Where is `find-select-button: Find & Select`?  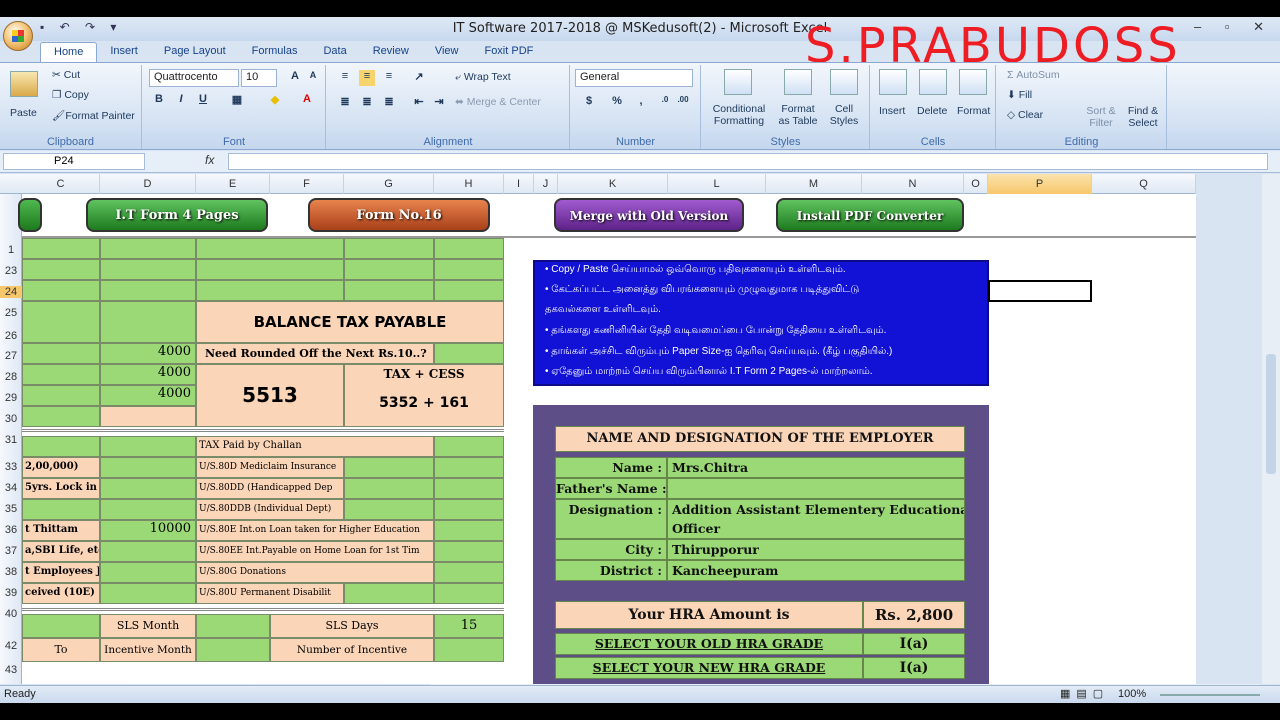 find-select-button: Find & Select is located at coordinates (1143, 117).